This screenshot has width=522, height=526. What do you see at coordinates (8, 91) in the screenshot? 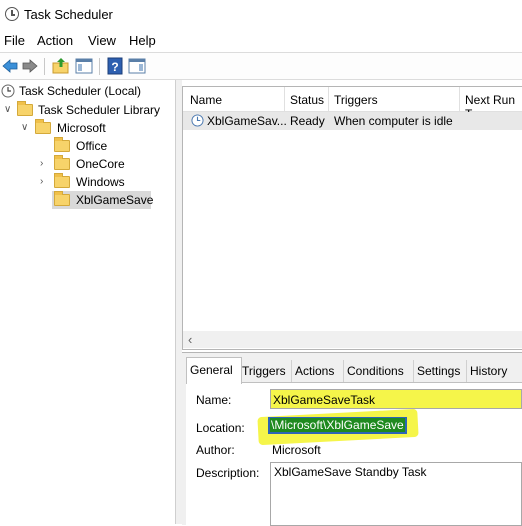
I see `clock-icon` at bounding box center [8, 91].